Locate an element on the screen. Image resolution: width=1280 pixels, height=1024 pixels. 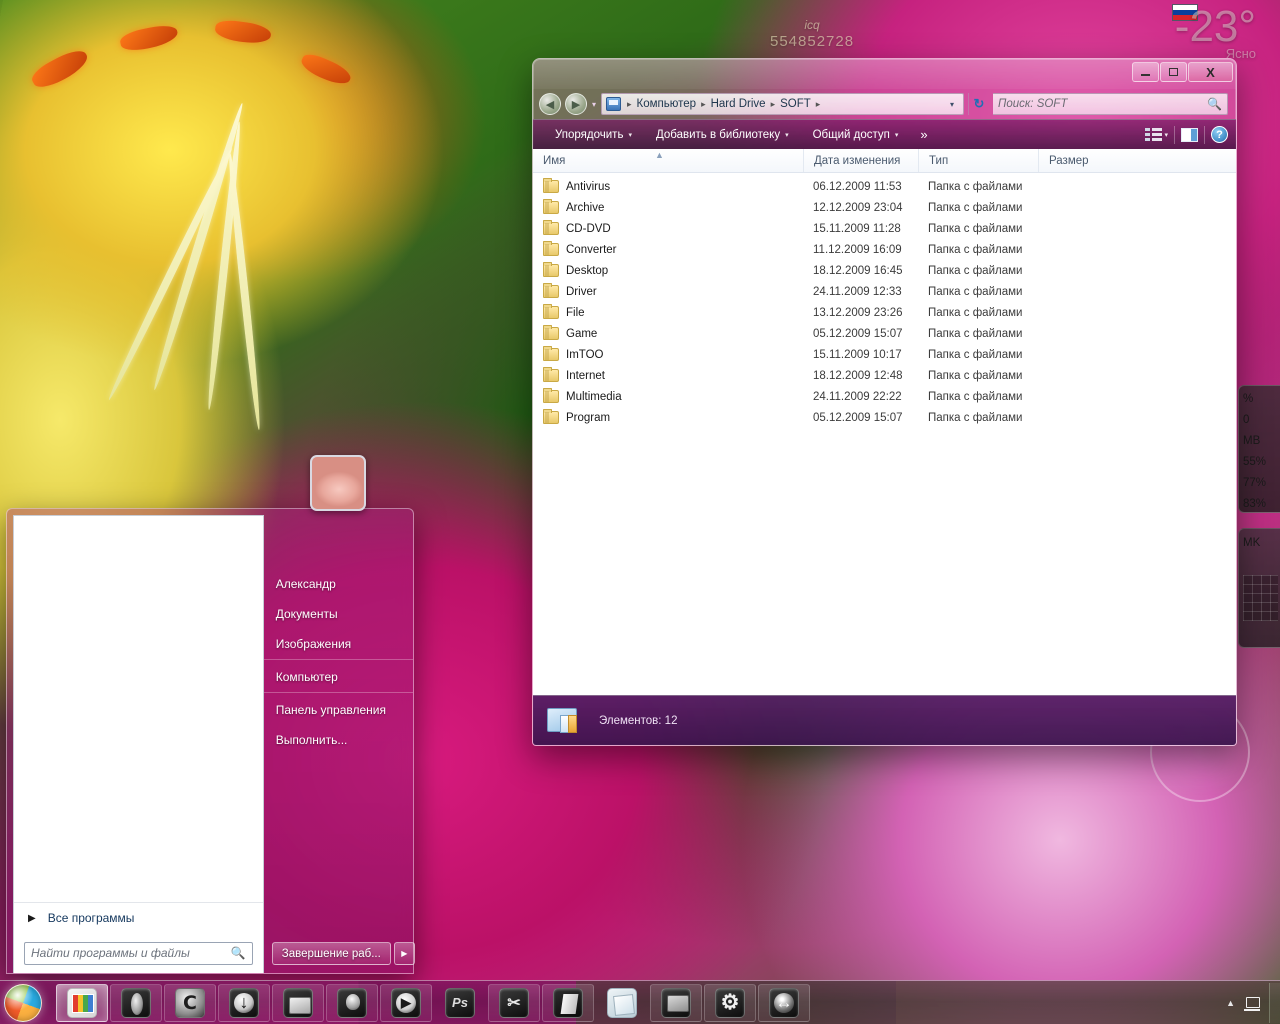
table-row: Internet 18.12.2009 12:48 Папка с файлами is located at coordinates (884, 375).